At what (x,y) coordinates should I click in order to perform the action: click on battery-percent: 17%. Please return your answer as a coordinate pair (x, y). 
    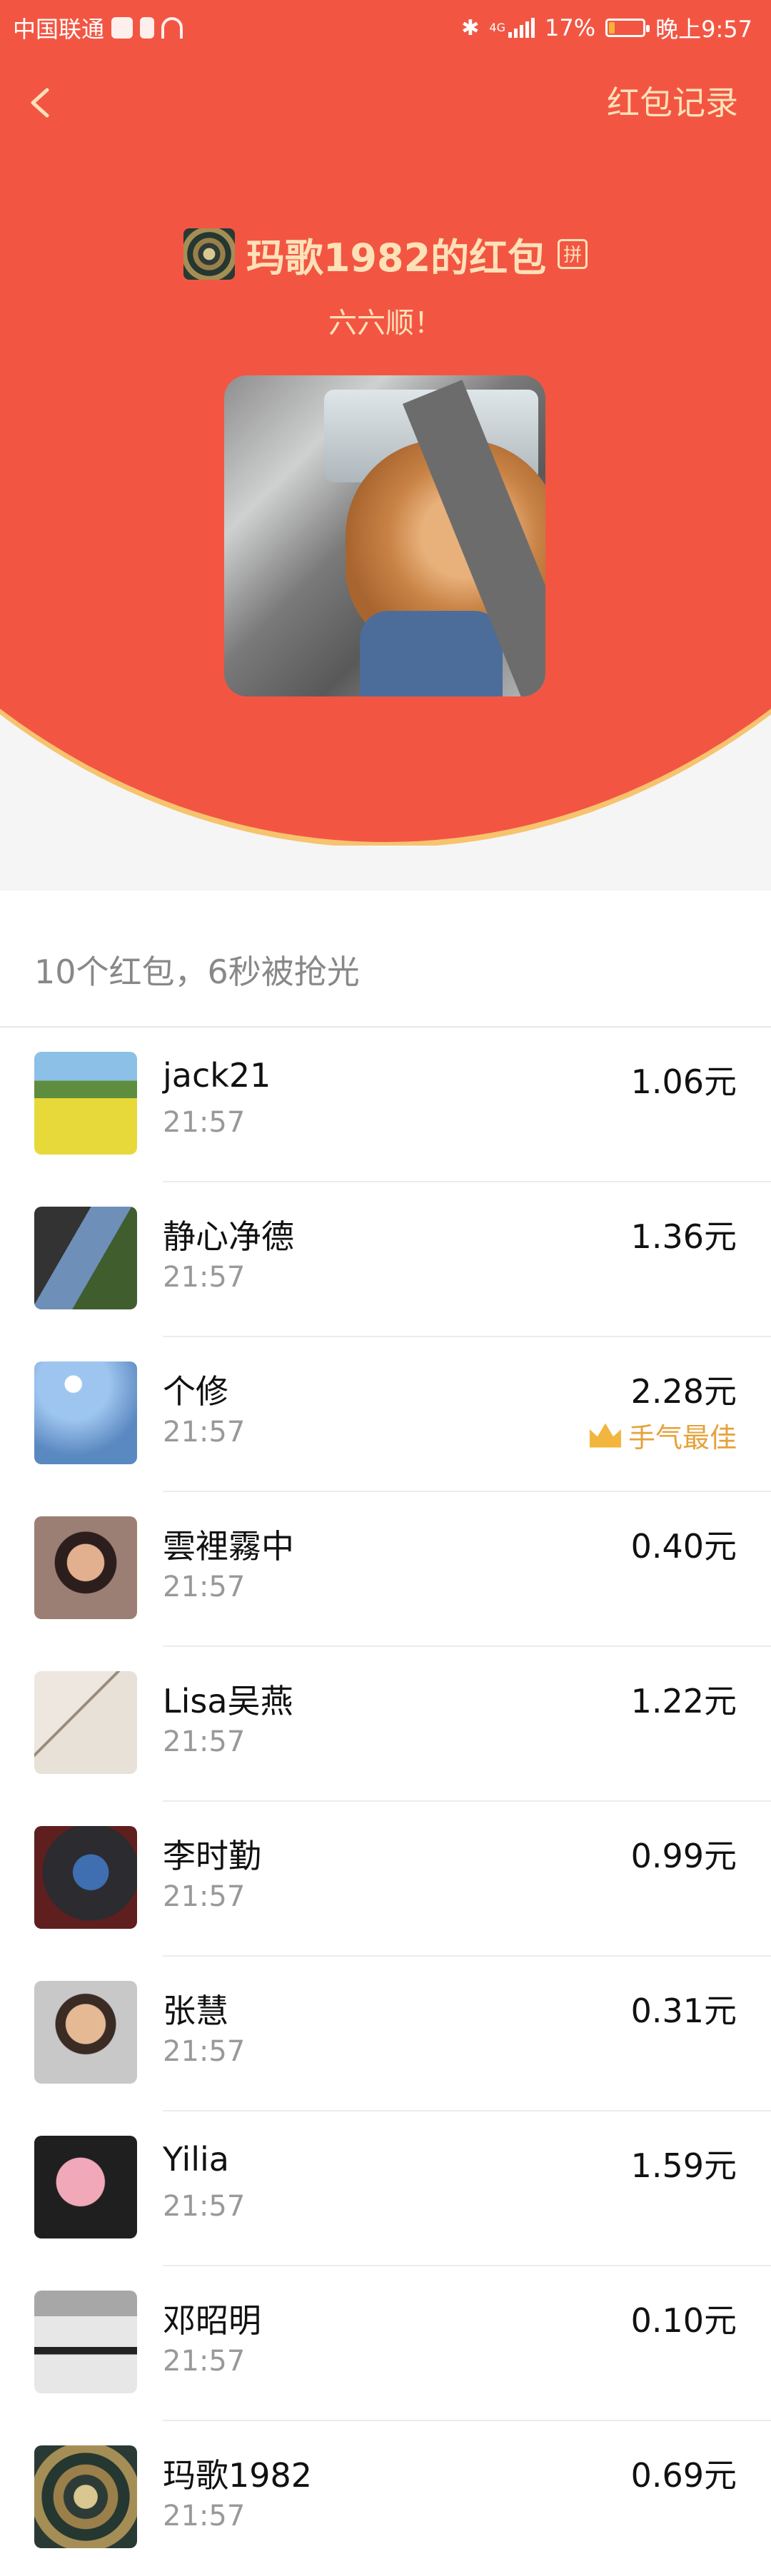
    Looking at the image, I should click on (570, 28).